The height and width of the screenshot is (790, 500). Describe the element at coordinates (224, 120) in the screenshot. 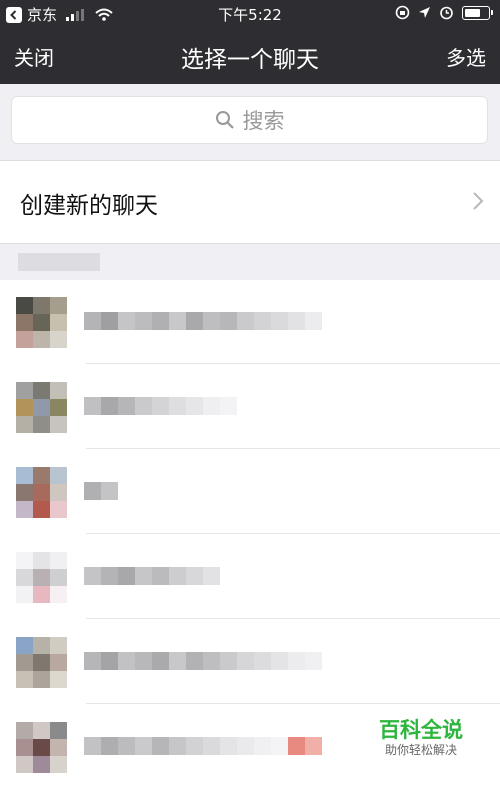

I see `search-icon` at that location.